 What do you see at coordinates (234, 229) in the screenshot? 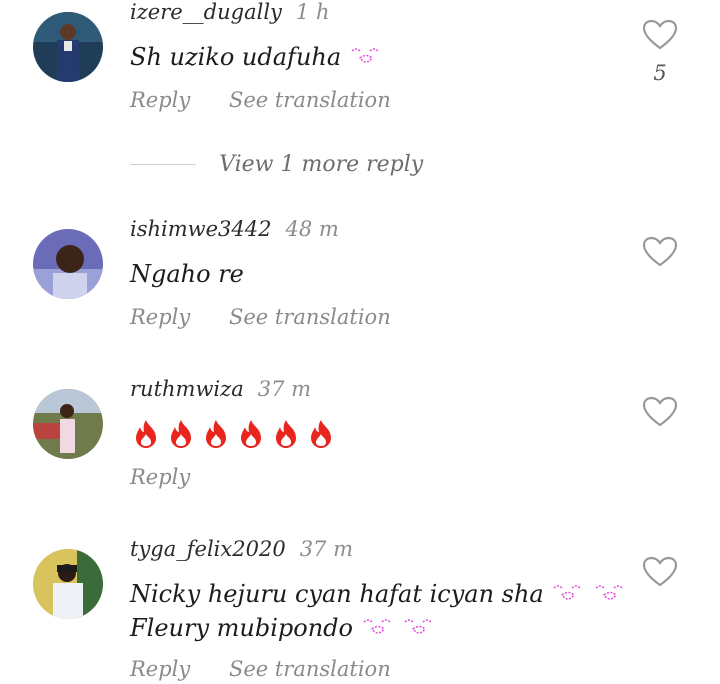
I see `comment-username: ishimwe3442 48 m` at bounding box center [234, 229].